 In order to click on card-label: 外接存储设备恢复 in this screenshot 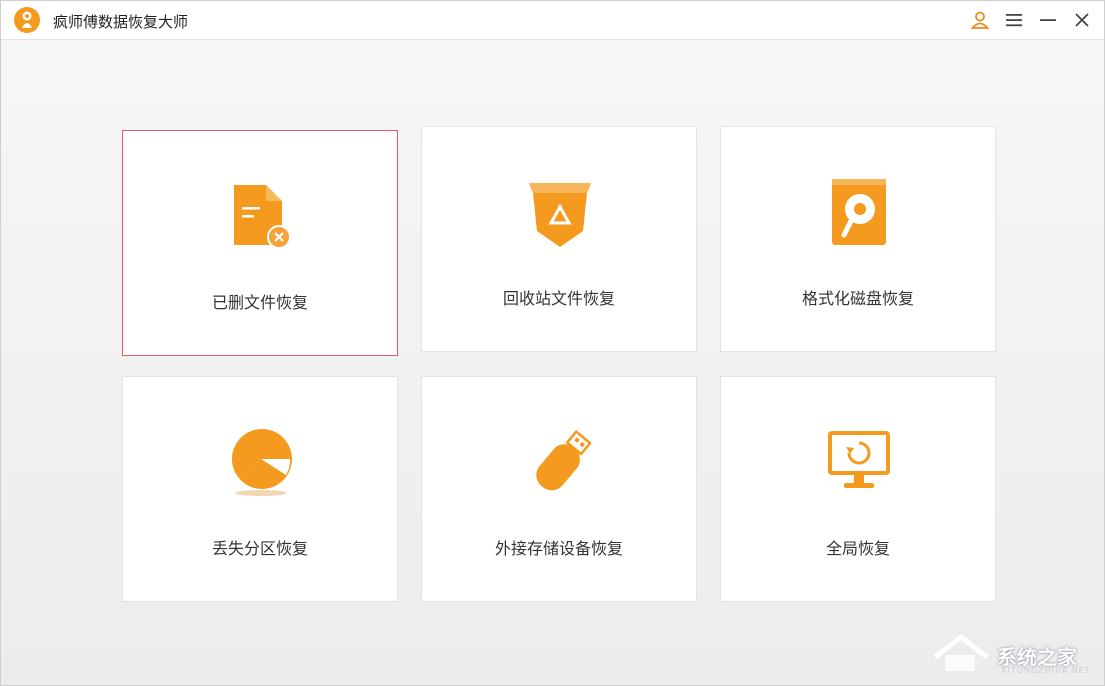, I will do `click(558, 548)`.